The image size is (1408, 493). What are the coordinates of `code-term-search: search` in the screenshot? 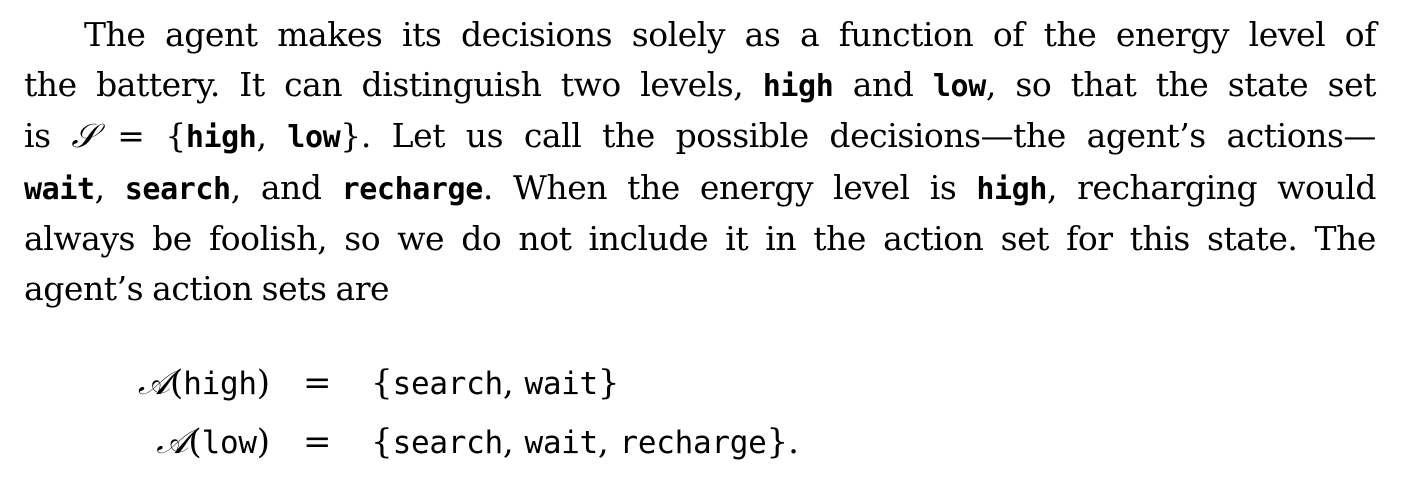 It's located at (177, 189).